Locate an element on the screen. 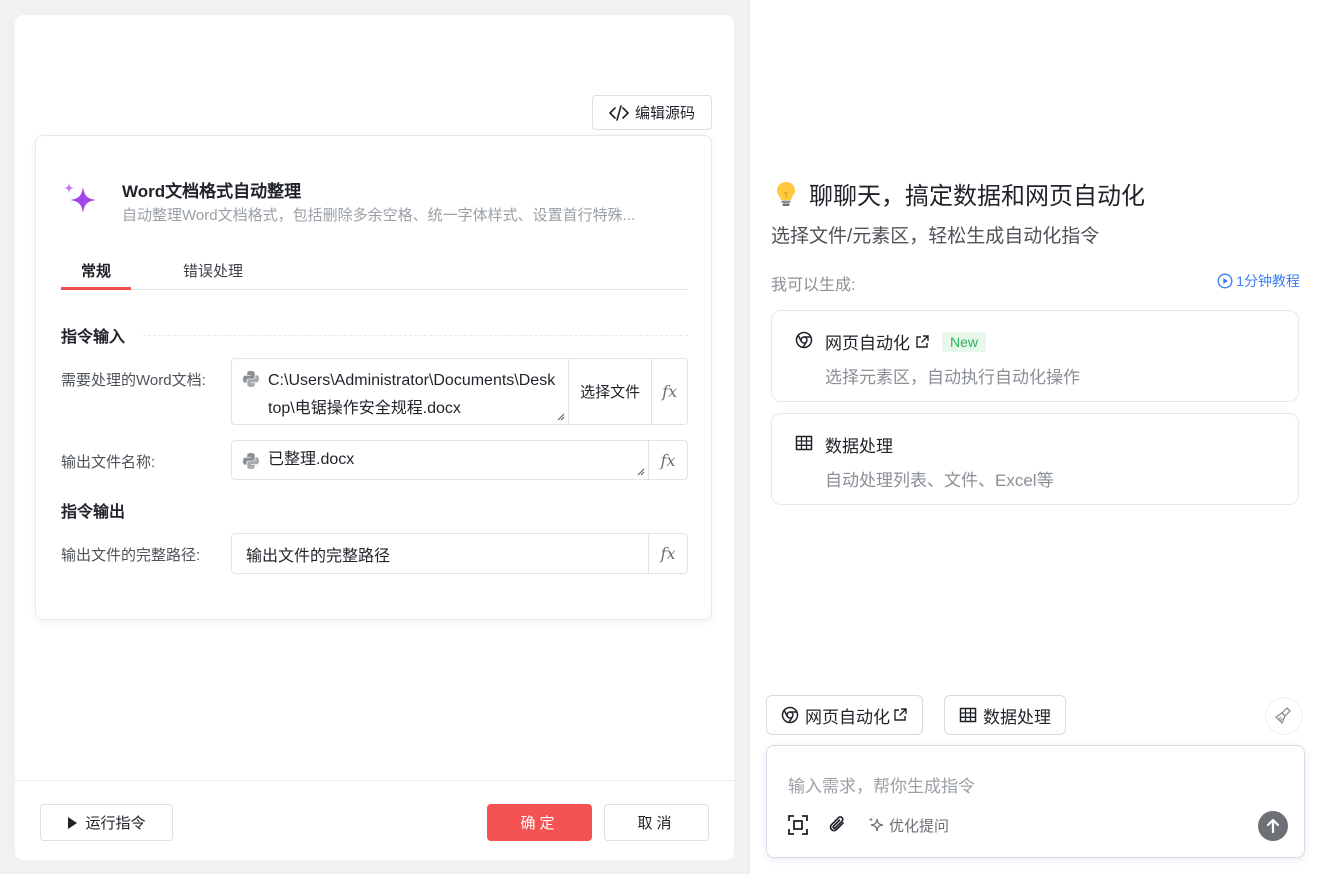 The width and height of the screenshot is (1319, 874). new-badge: New is located at coordinates (964, 341).